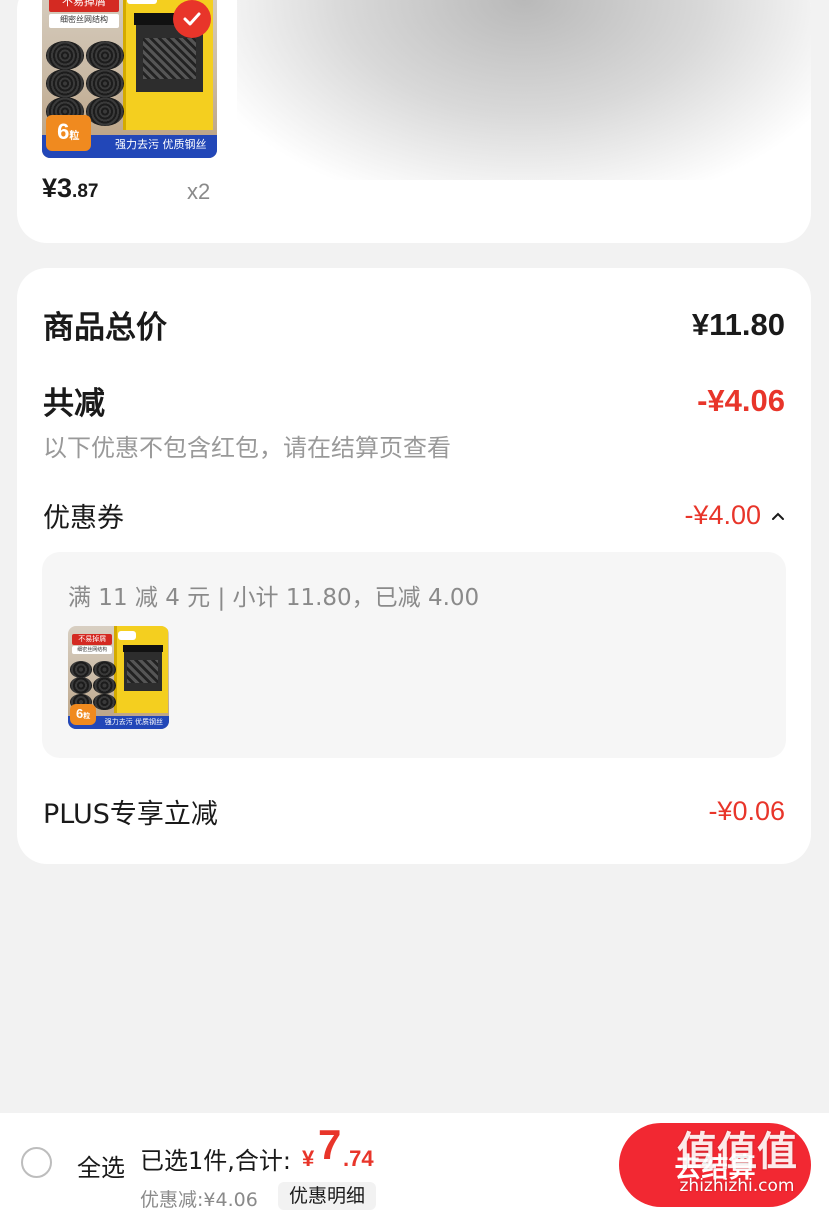 The image size is (829, 1219). What do you see at coordinates (101, 1165) in the screenshot?
I see `select-all-label: 全选` at bounding box center [101, 1165].